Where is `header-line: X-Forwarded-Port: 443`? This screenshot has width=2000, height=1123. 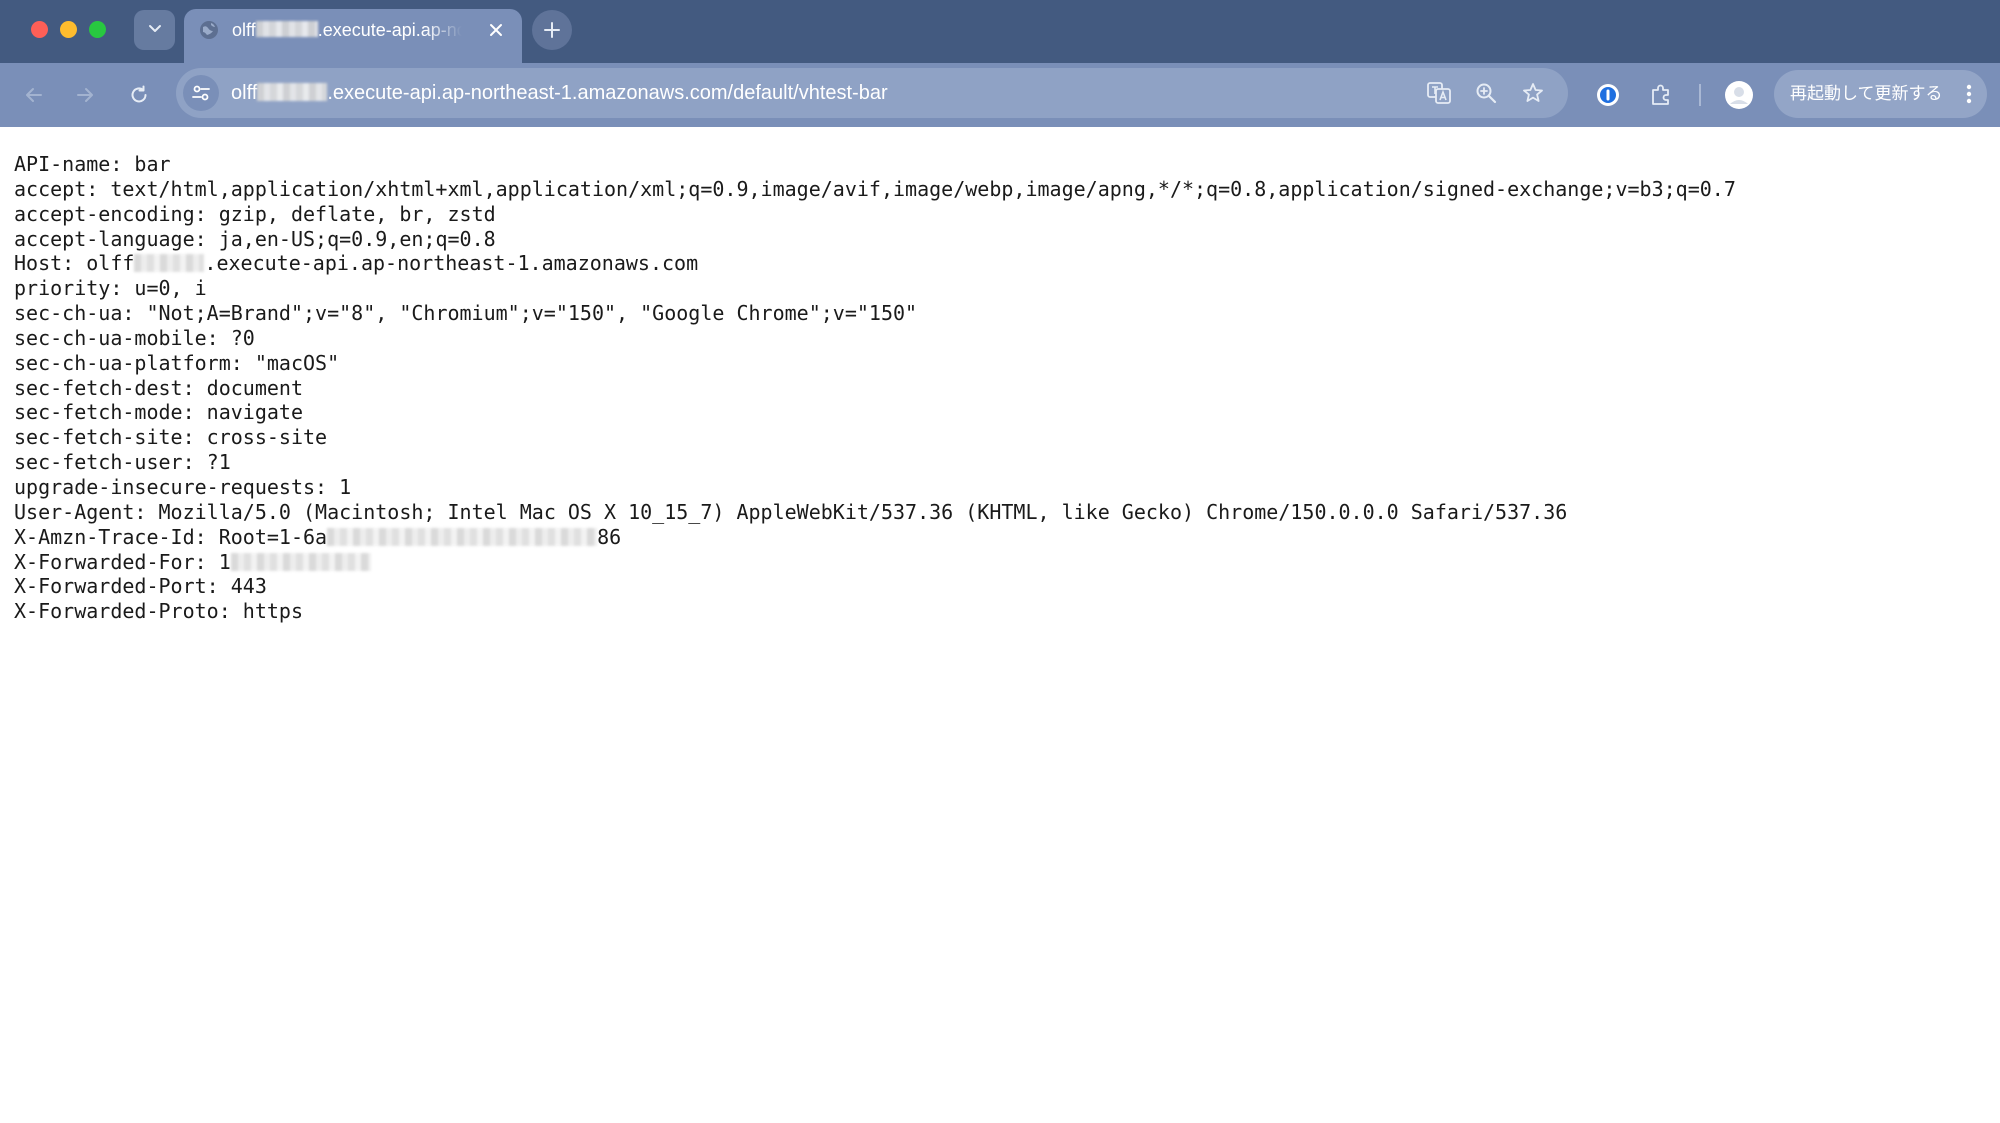 header-line: X-Forwarded-Port: 443 is located at coordinates (875, 586).